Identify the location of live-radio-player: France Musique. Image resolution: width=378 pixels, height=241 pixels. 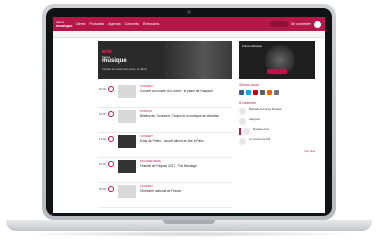
(277, 60).